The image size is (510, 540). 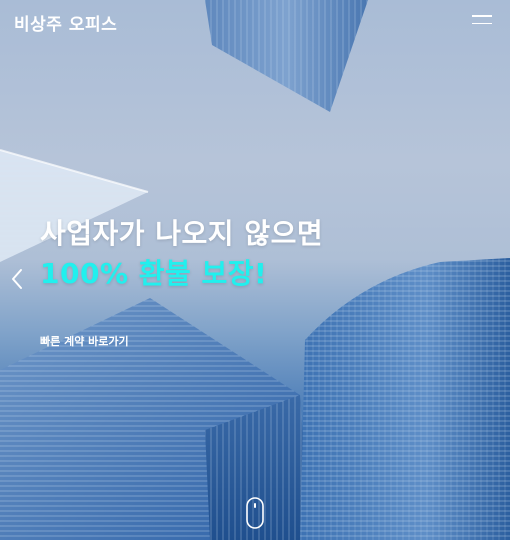 What do you see at coordinates (182, 233) in the screenshot?
I see `hero-headline: 사업자가 나오지 않으면` at bounding box center [182, 233].